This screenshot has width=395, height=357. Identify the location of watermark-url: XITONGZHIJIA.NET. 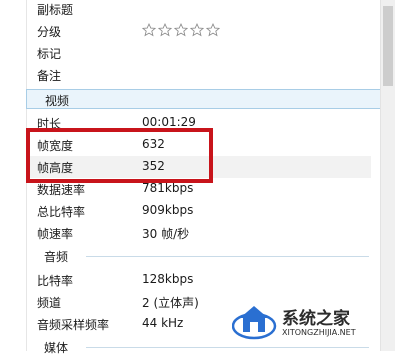
(319, 332).